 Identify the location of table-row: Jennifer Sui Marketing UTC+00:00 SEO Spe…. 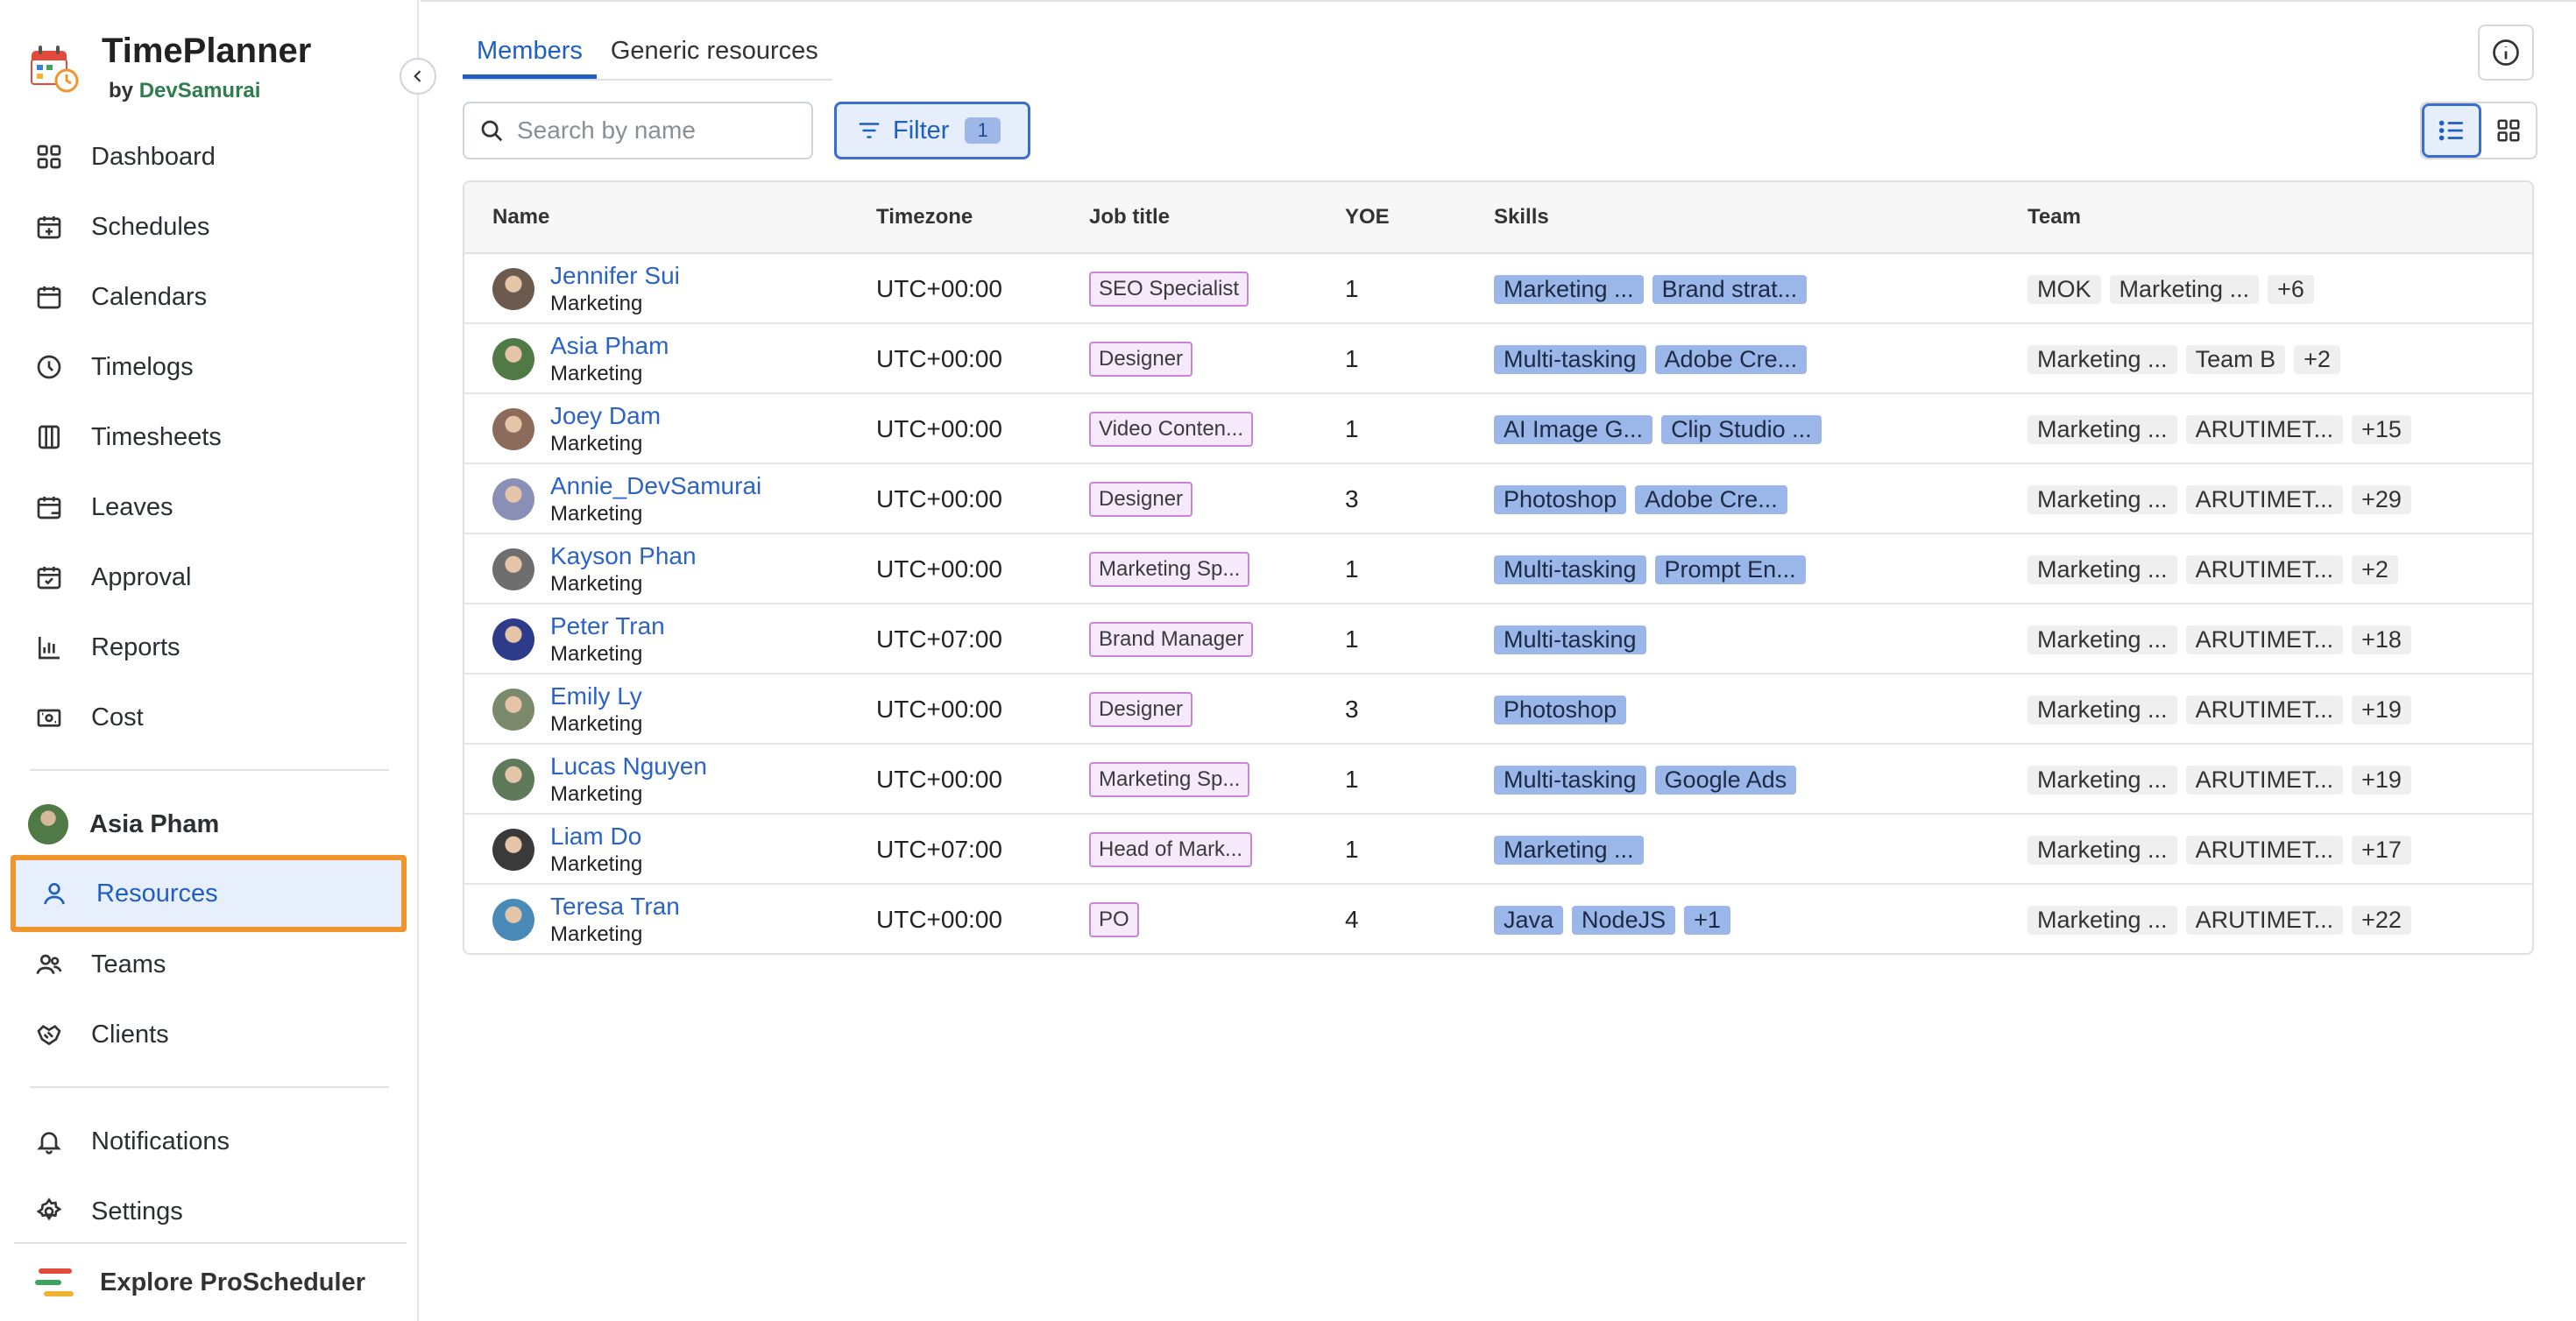
(1498, 289).